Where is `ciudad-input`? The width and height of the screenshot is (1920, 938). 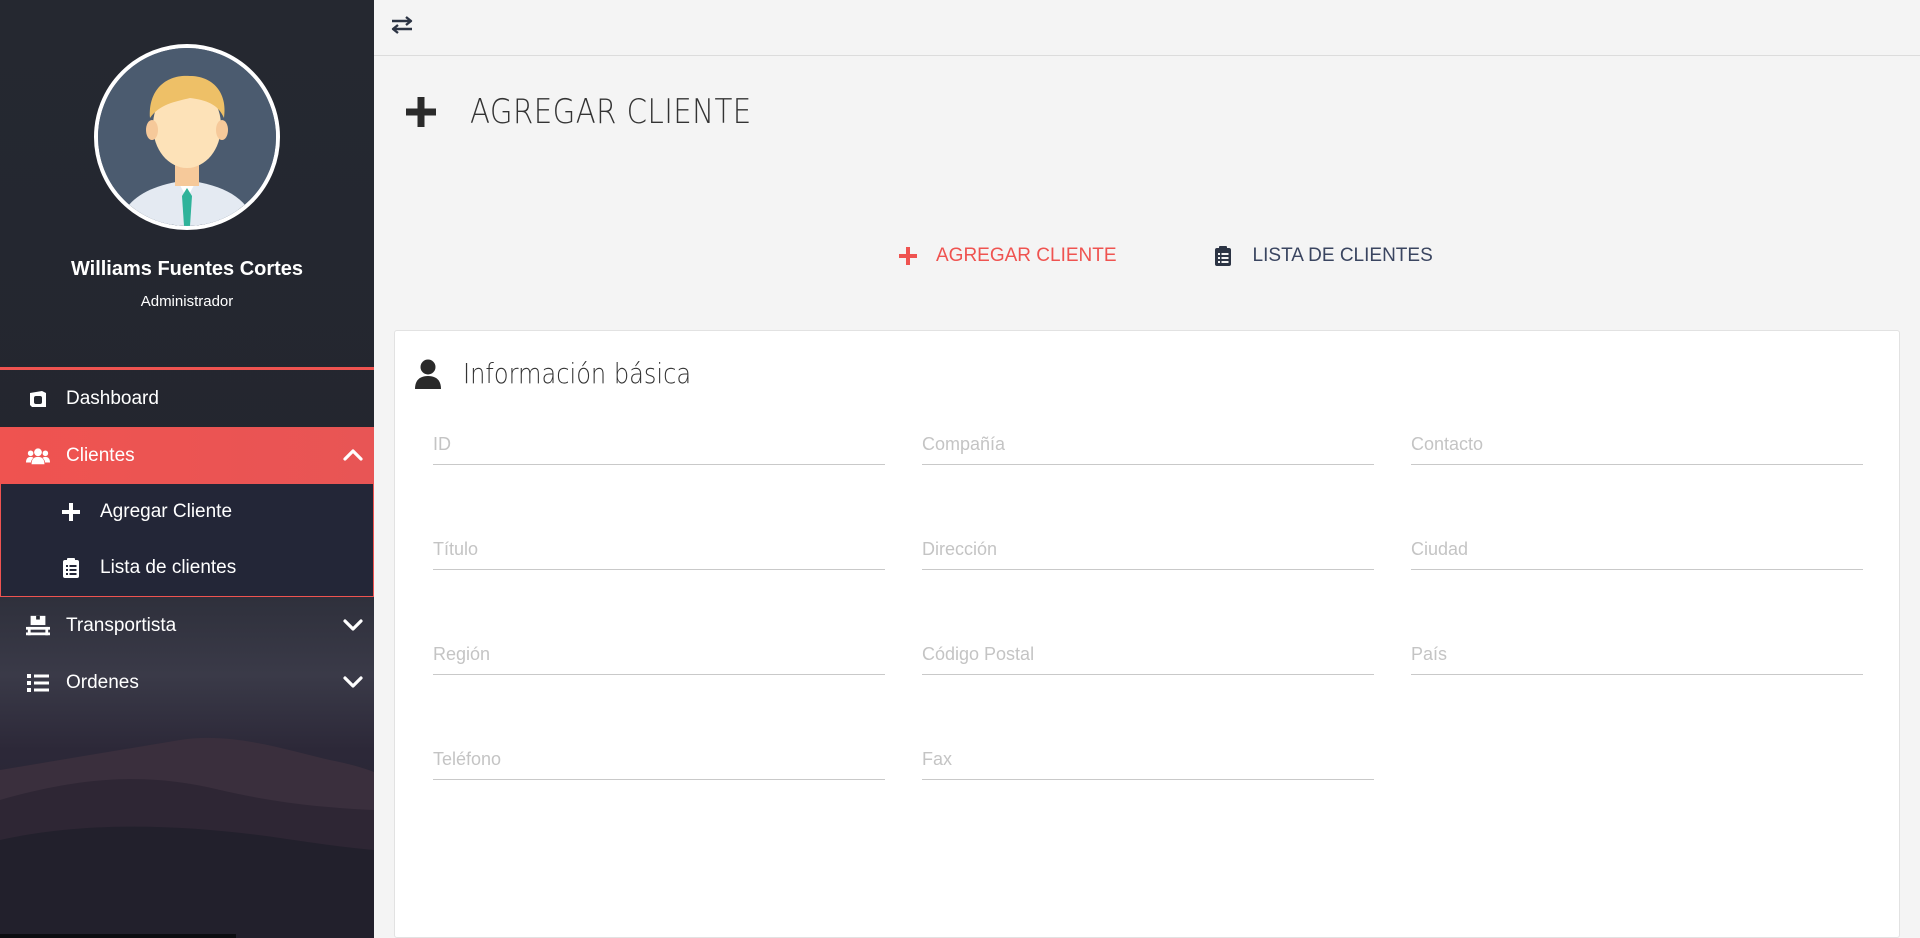 ciudad-input is located at coordinates (1637, 547).